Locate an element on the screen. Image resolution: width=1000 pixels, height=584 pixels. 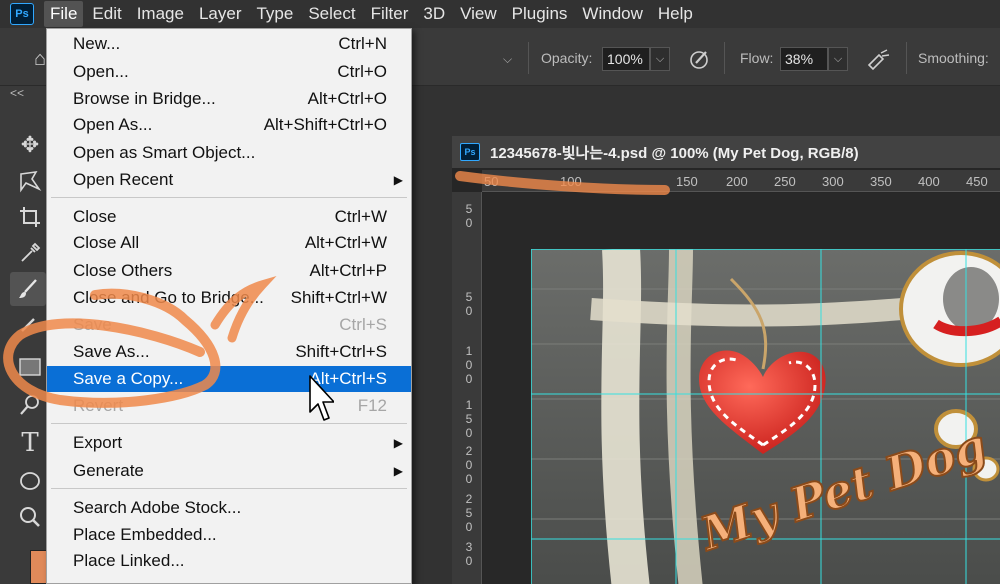
lasso-glyph-icon is located at coordinates (31, 181).